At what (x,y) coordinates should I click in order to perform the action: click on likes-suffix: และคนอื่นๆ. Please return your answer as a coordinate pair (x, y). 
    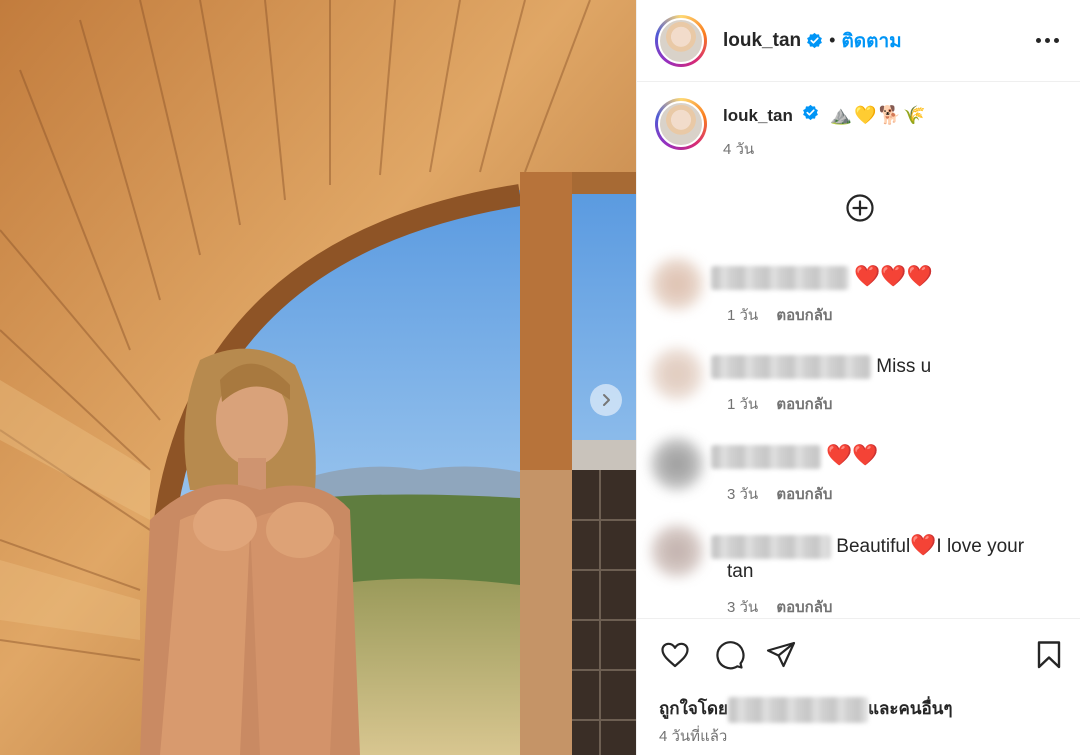
    Looking at the image, I should click on (910, 708).